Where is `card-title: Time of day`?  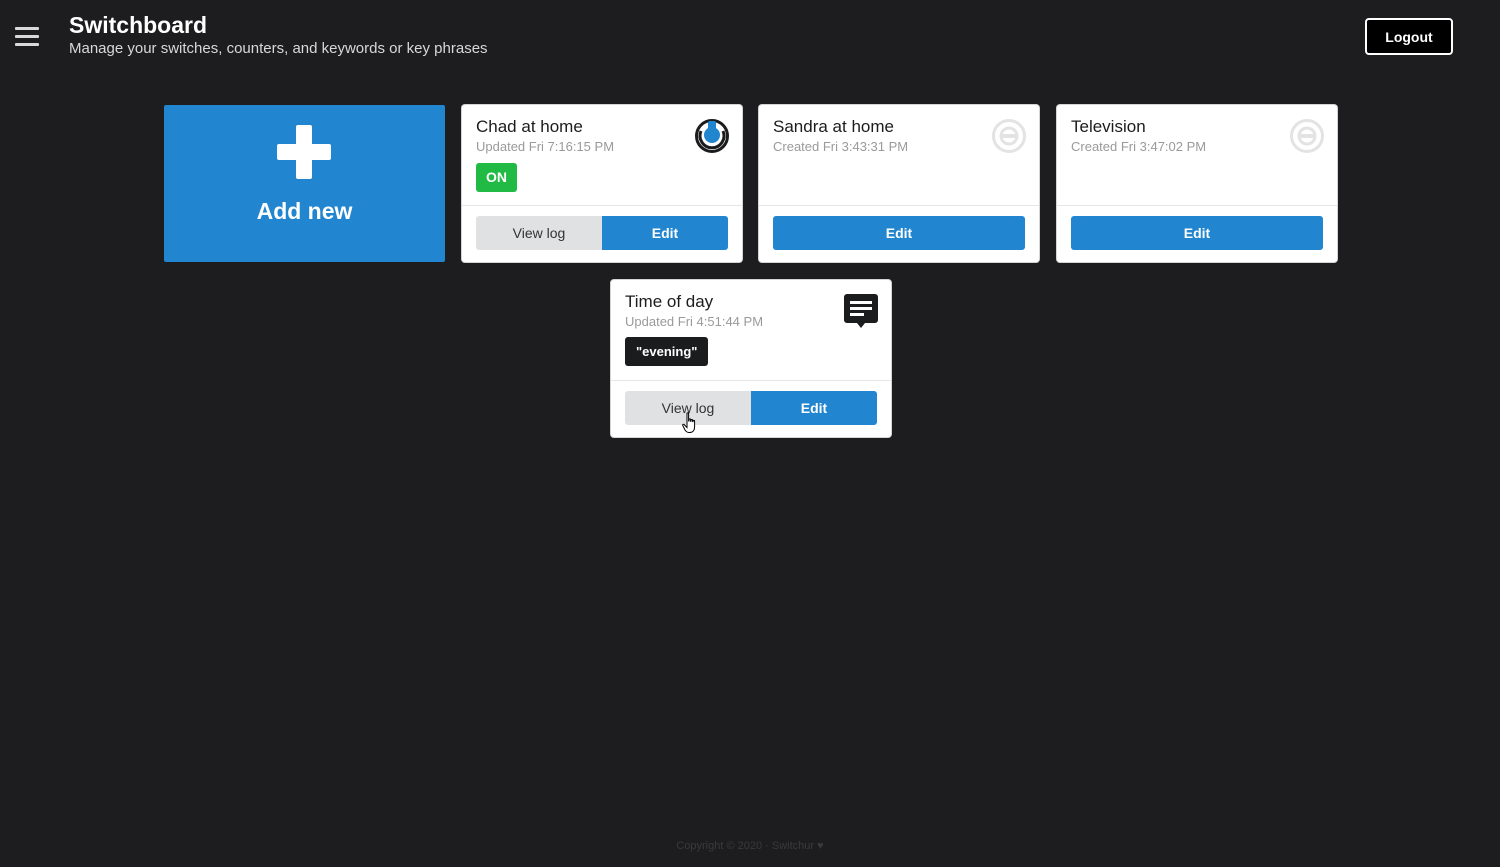 card-title: Time of day is located at coordinates (669, 301).